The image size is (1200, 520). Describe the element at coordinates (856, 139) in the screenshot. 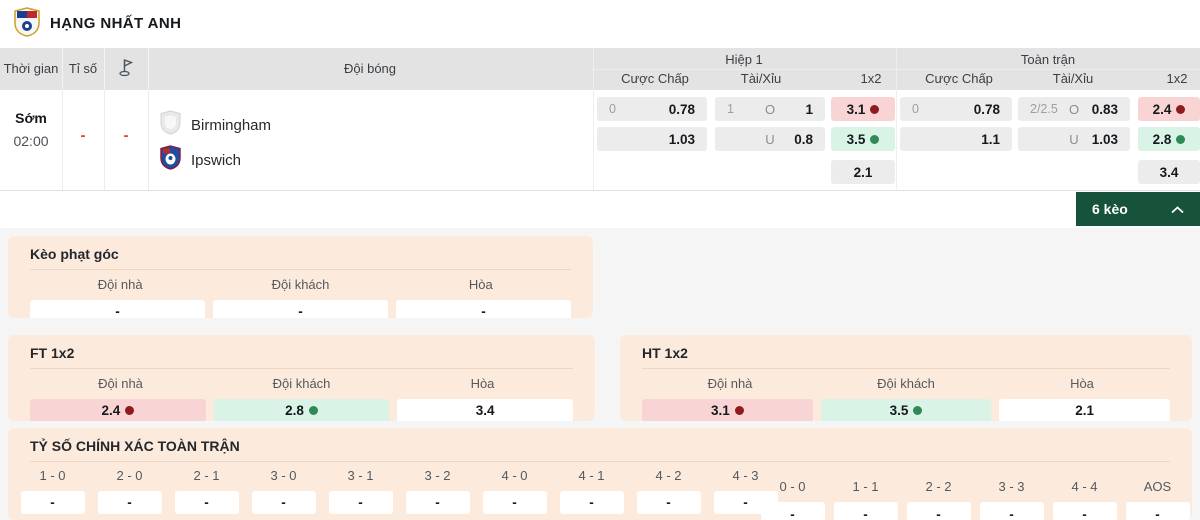

I see `odds-value: 3.5` at that location.